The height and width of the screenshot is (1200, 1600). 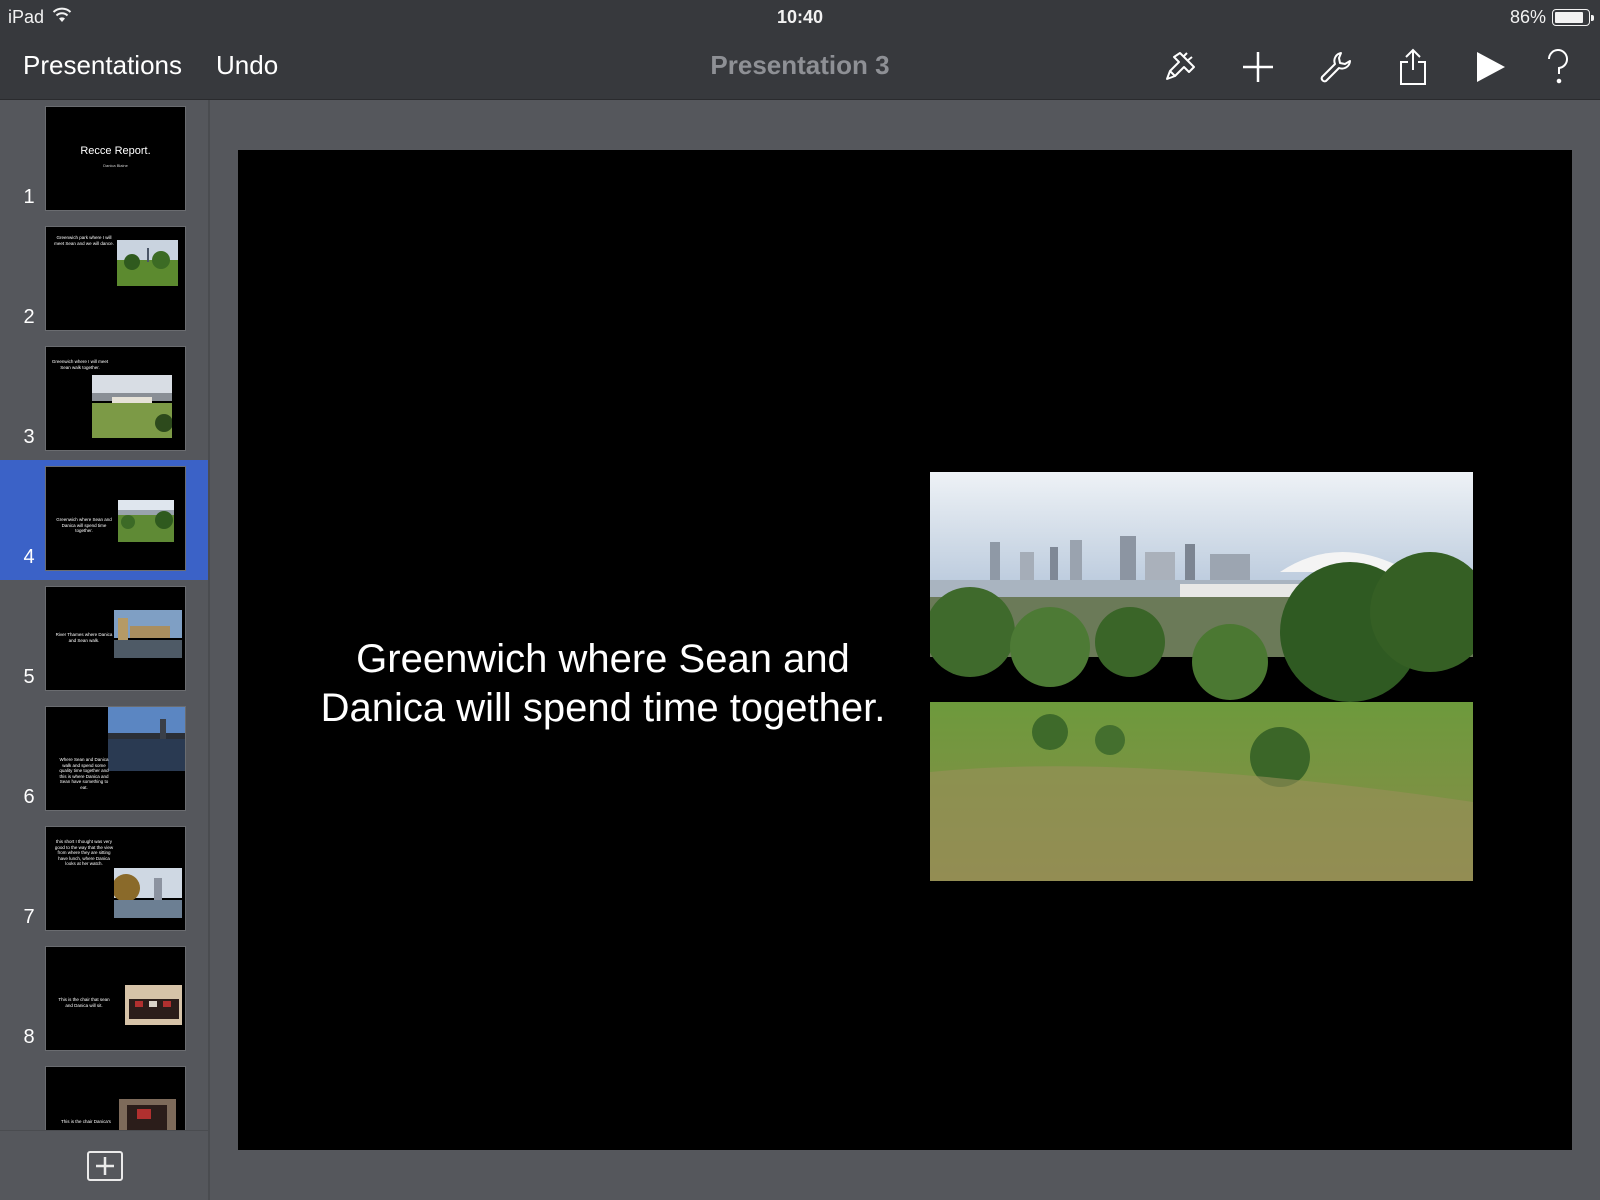 What do you see at coordinates (115, 151) in the screenshot?
I see `thumbnail-title: Recce Report.` at bounding box center [115, 151].